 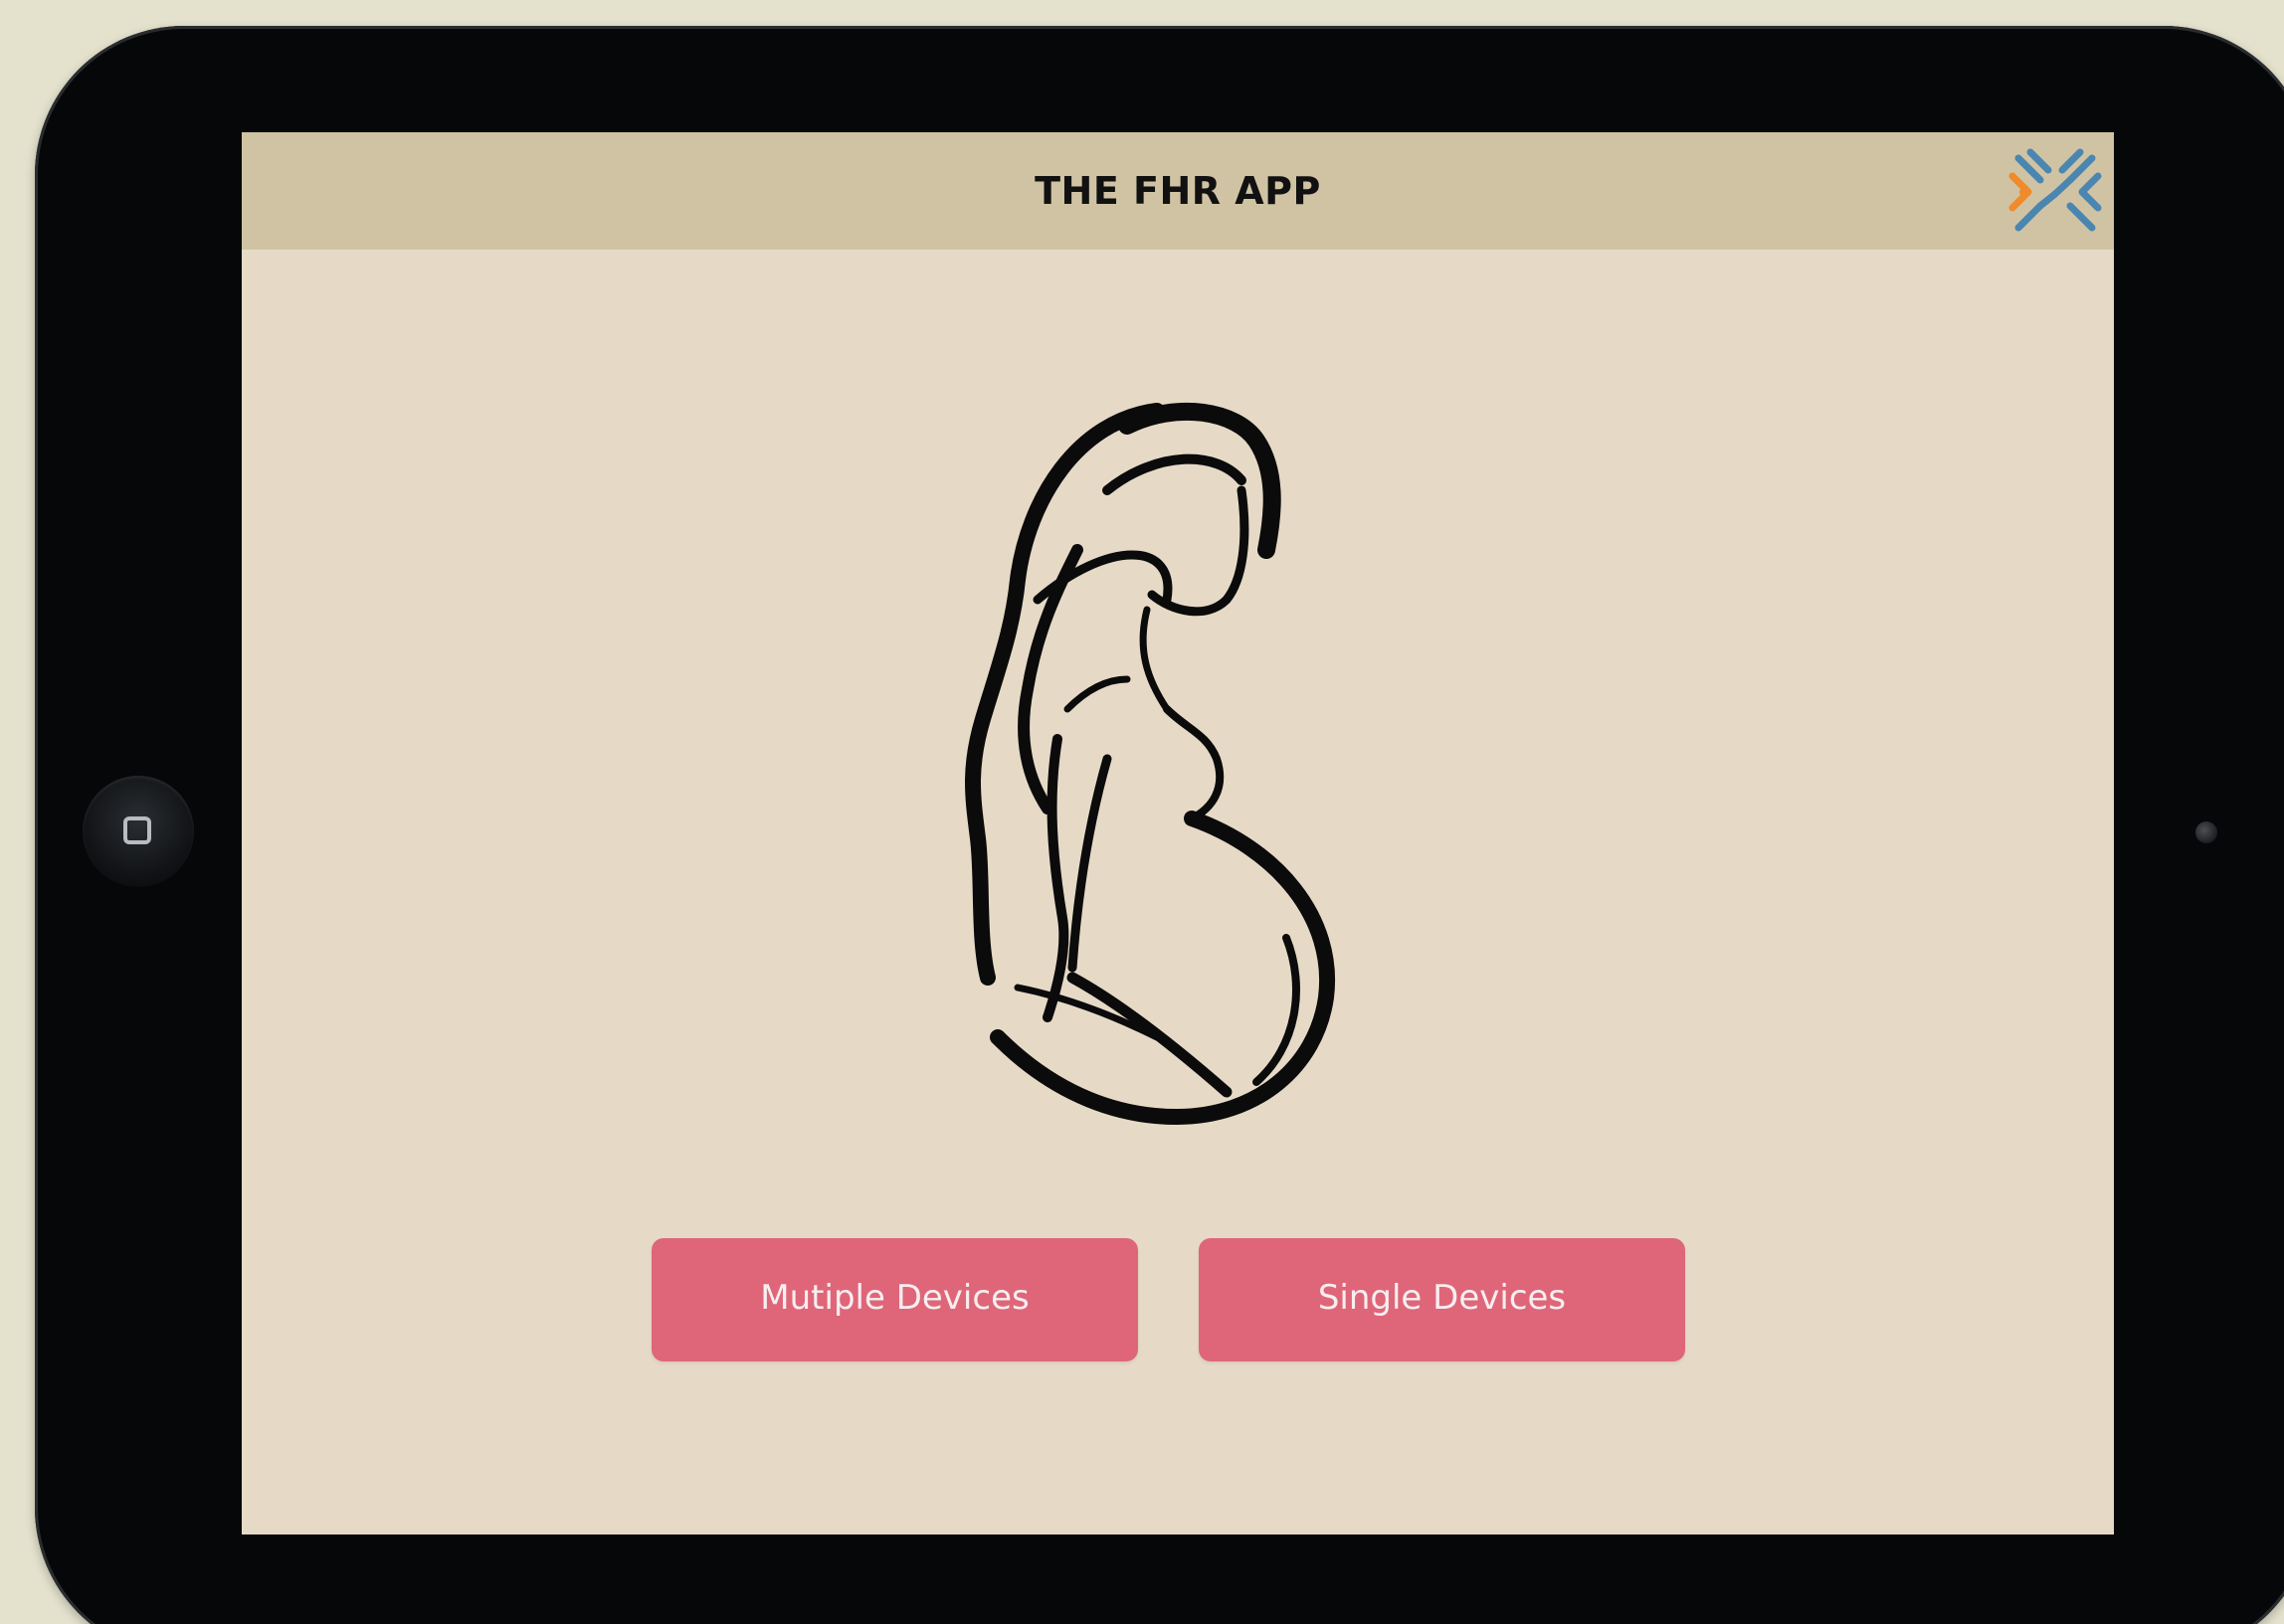 I want to click on single-devices-button: Single Devices, so click(x=1442, y=1299).